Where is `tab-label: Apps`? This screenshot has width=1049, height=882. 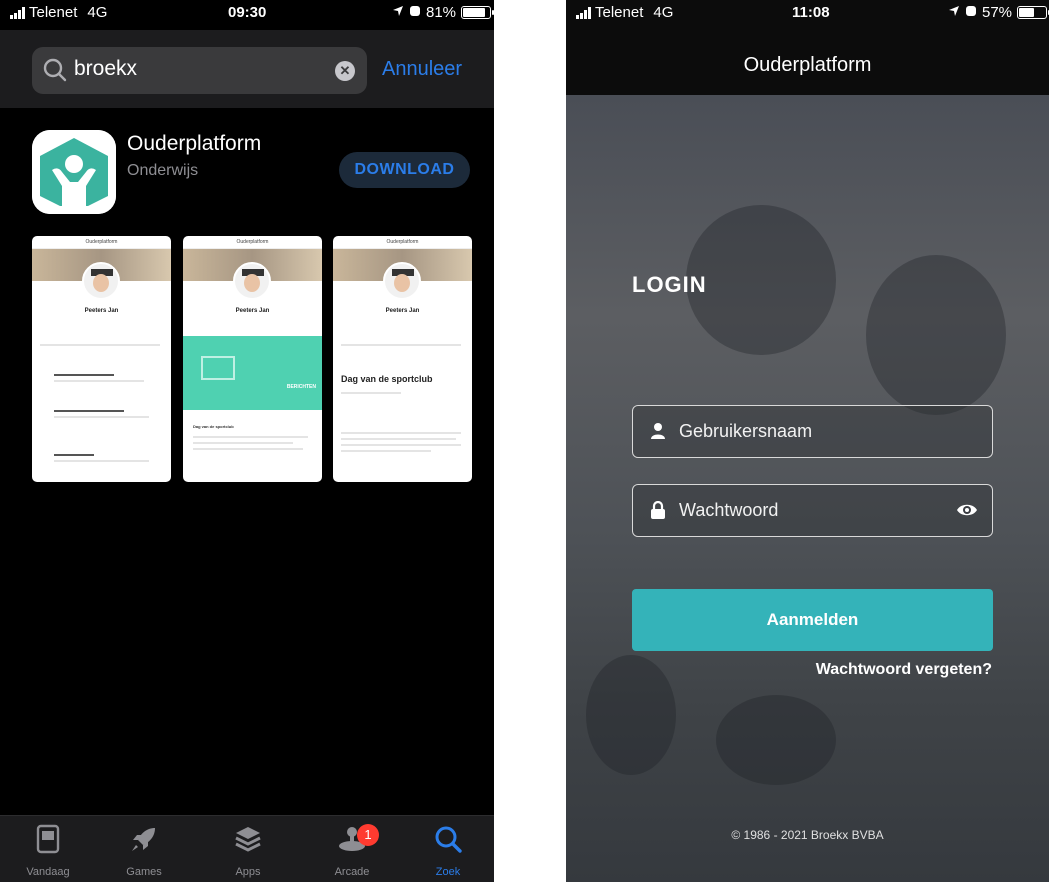
tab-label: Apps is located at coordinates (248, 872).